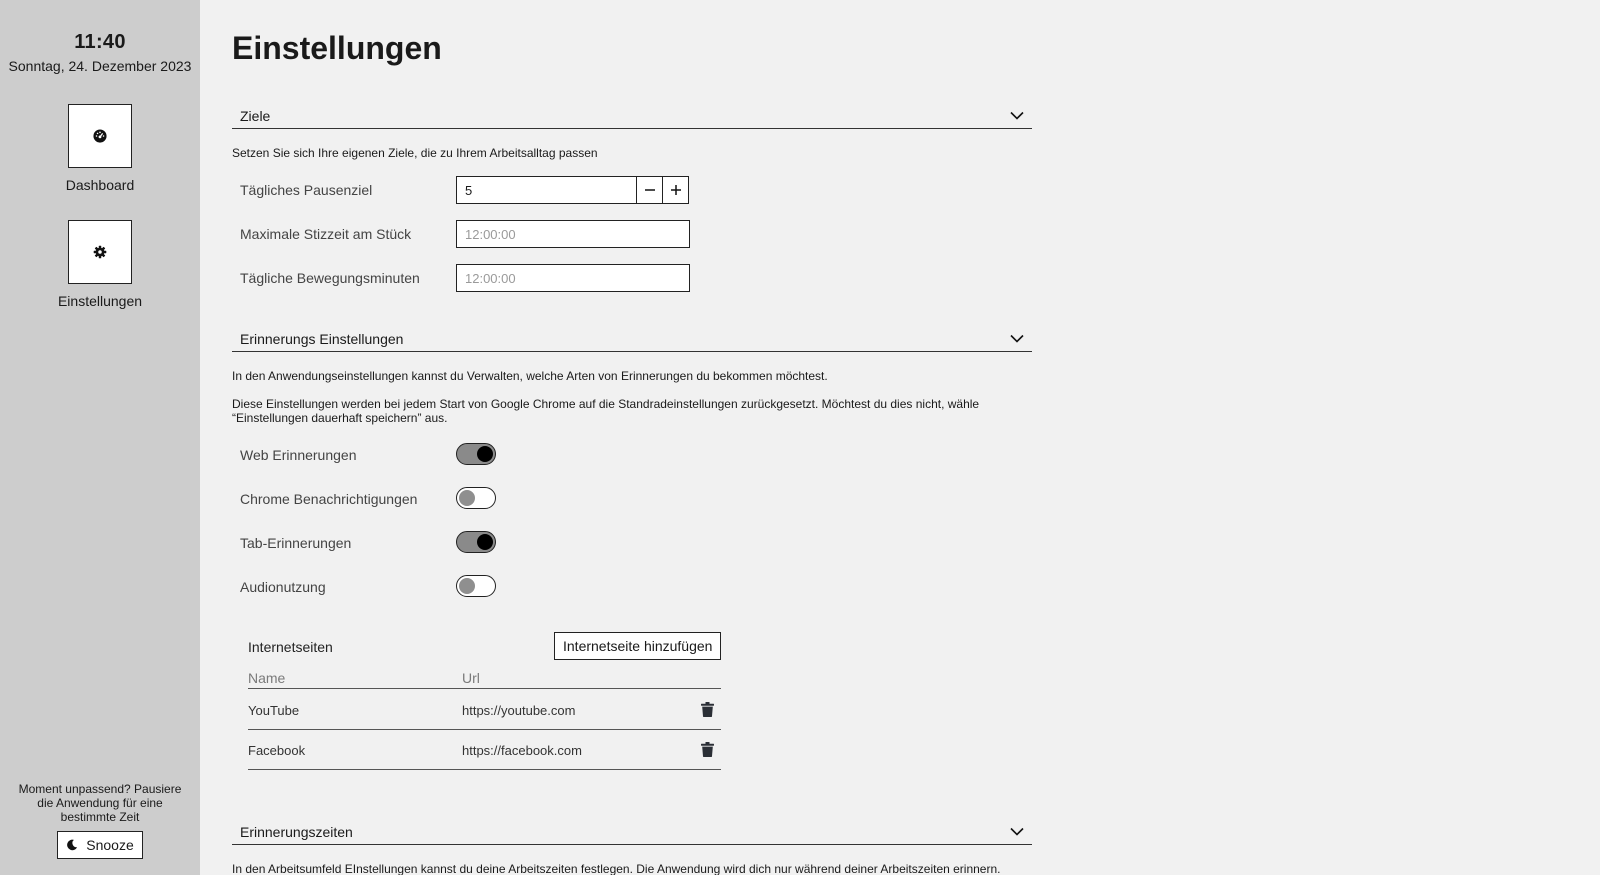  What do you see at coordinates (573, 234) in the screenshot?
I see `max-sitting-input: 12:00:00` at bounding box center [573, 234].